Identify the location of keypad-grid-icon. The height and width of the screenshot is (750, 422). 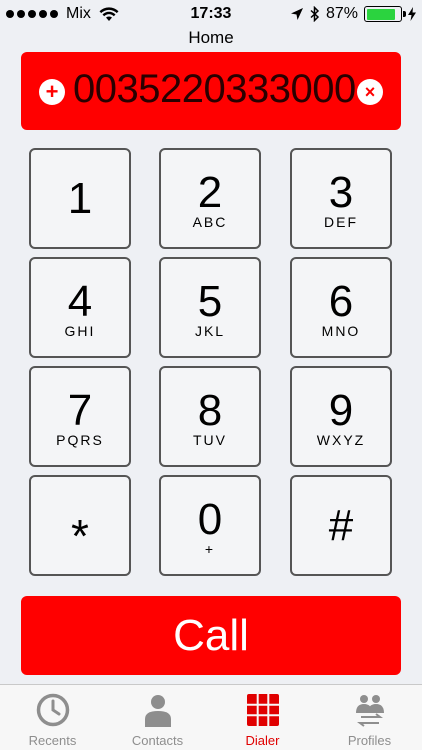
(263, 710).